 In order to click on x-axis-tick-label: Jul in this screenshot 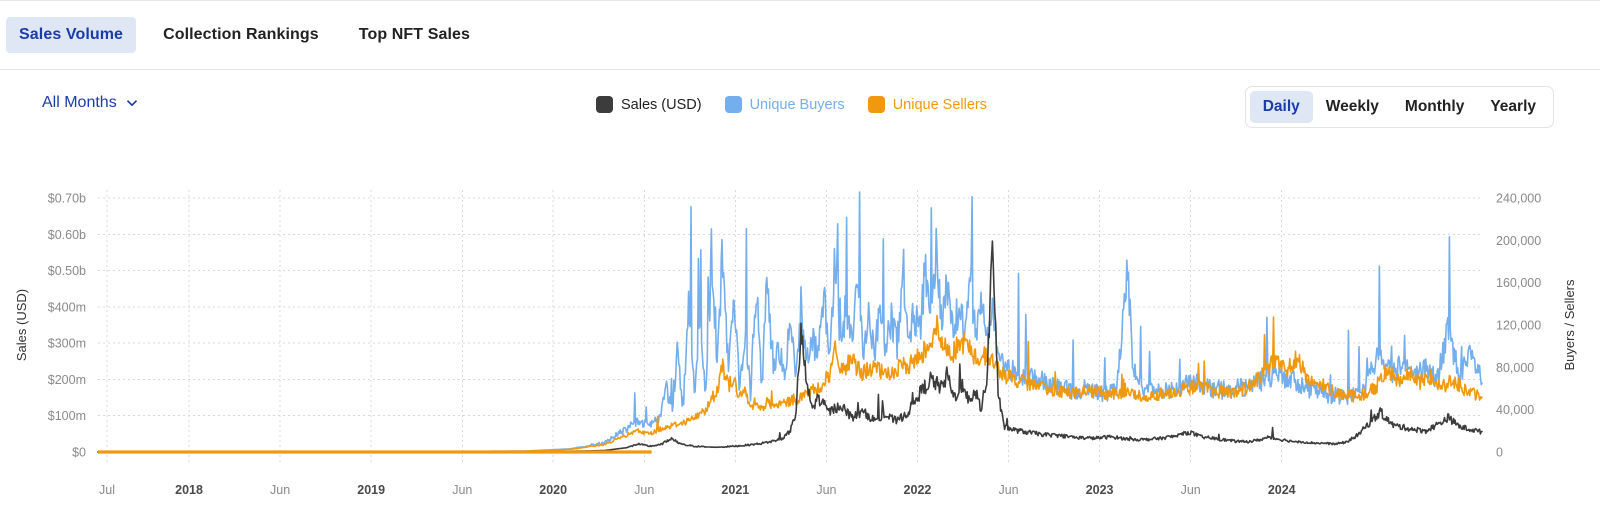, I will do `click(107, 490)`.